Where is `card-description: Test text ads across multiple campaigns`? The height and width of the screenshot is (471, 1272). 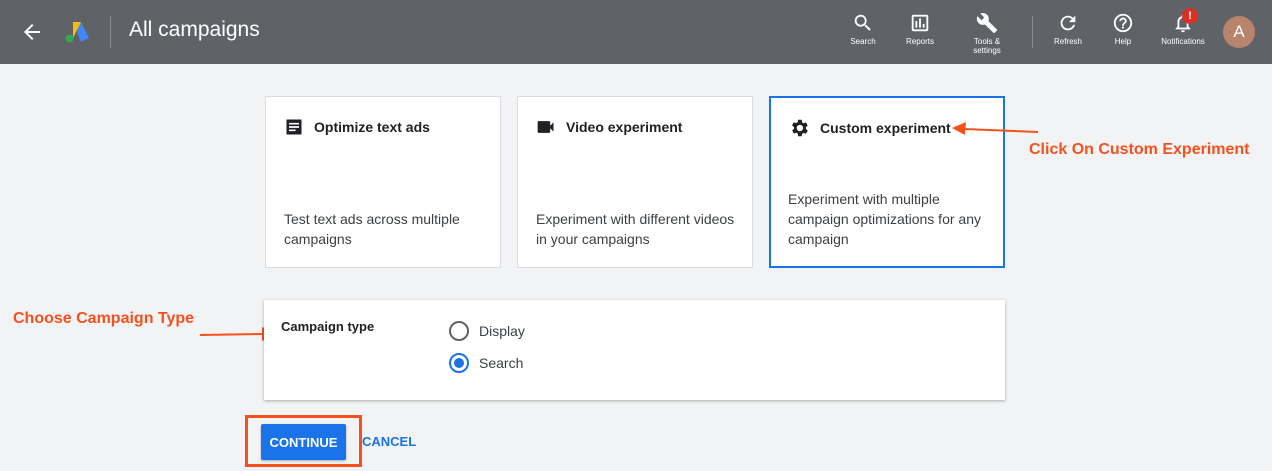 card-description: Test text ads across multiple campaigns is located at coordinates (372, 229).